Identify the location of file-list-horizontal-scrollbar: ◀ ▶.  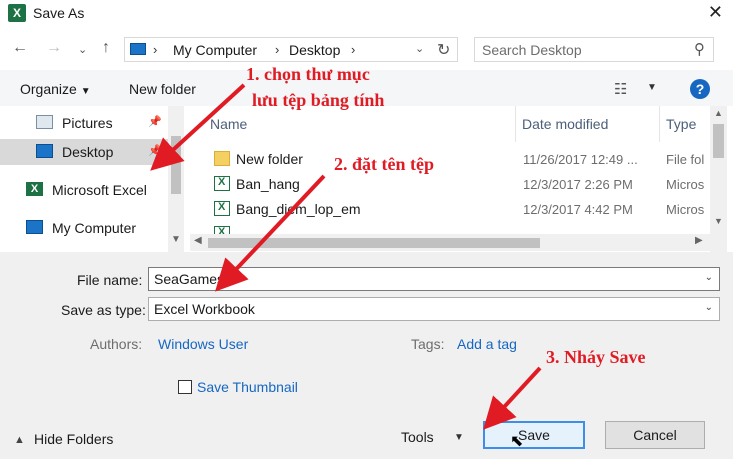
(450, 242).